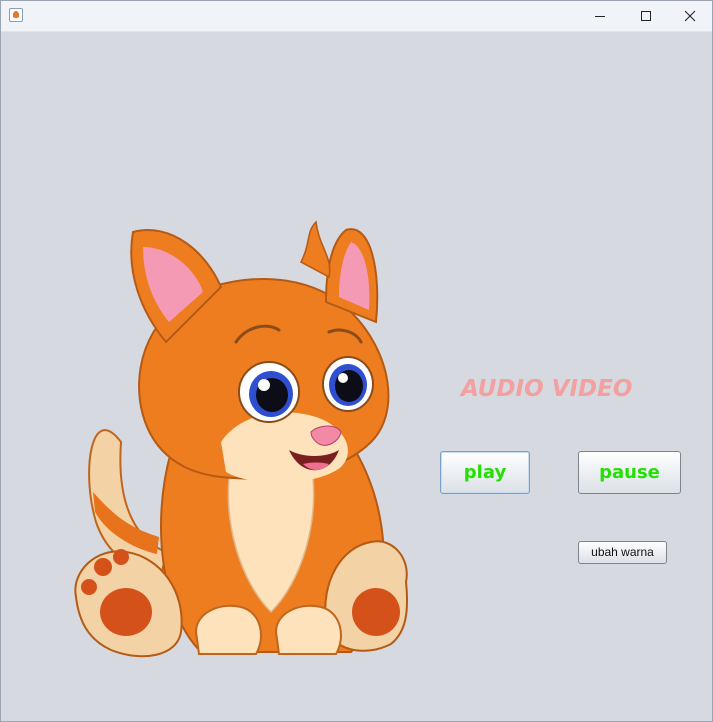 This screenshot has width=713, height=722. I want to click on play-button: play, so click(485, 472).